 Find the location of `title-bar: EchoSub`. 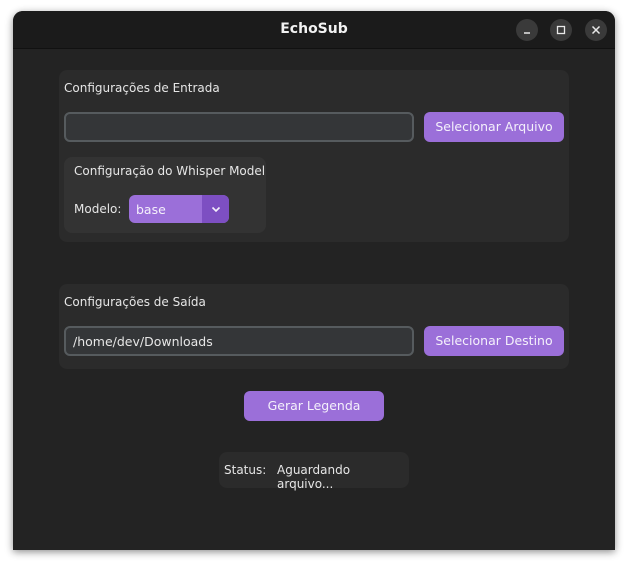

title-bar: EchoSub is located at coordinates (314, 30).